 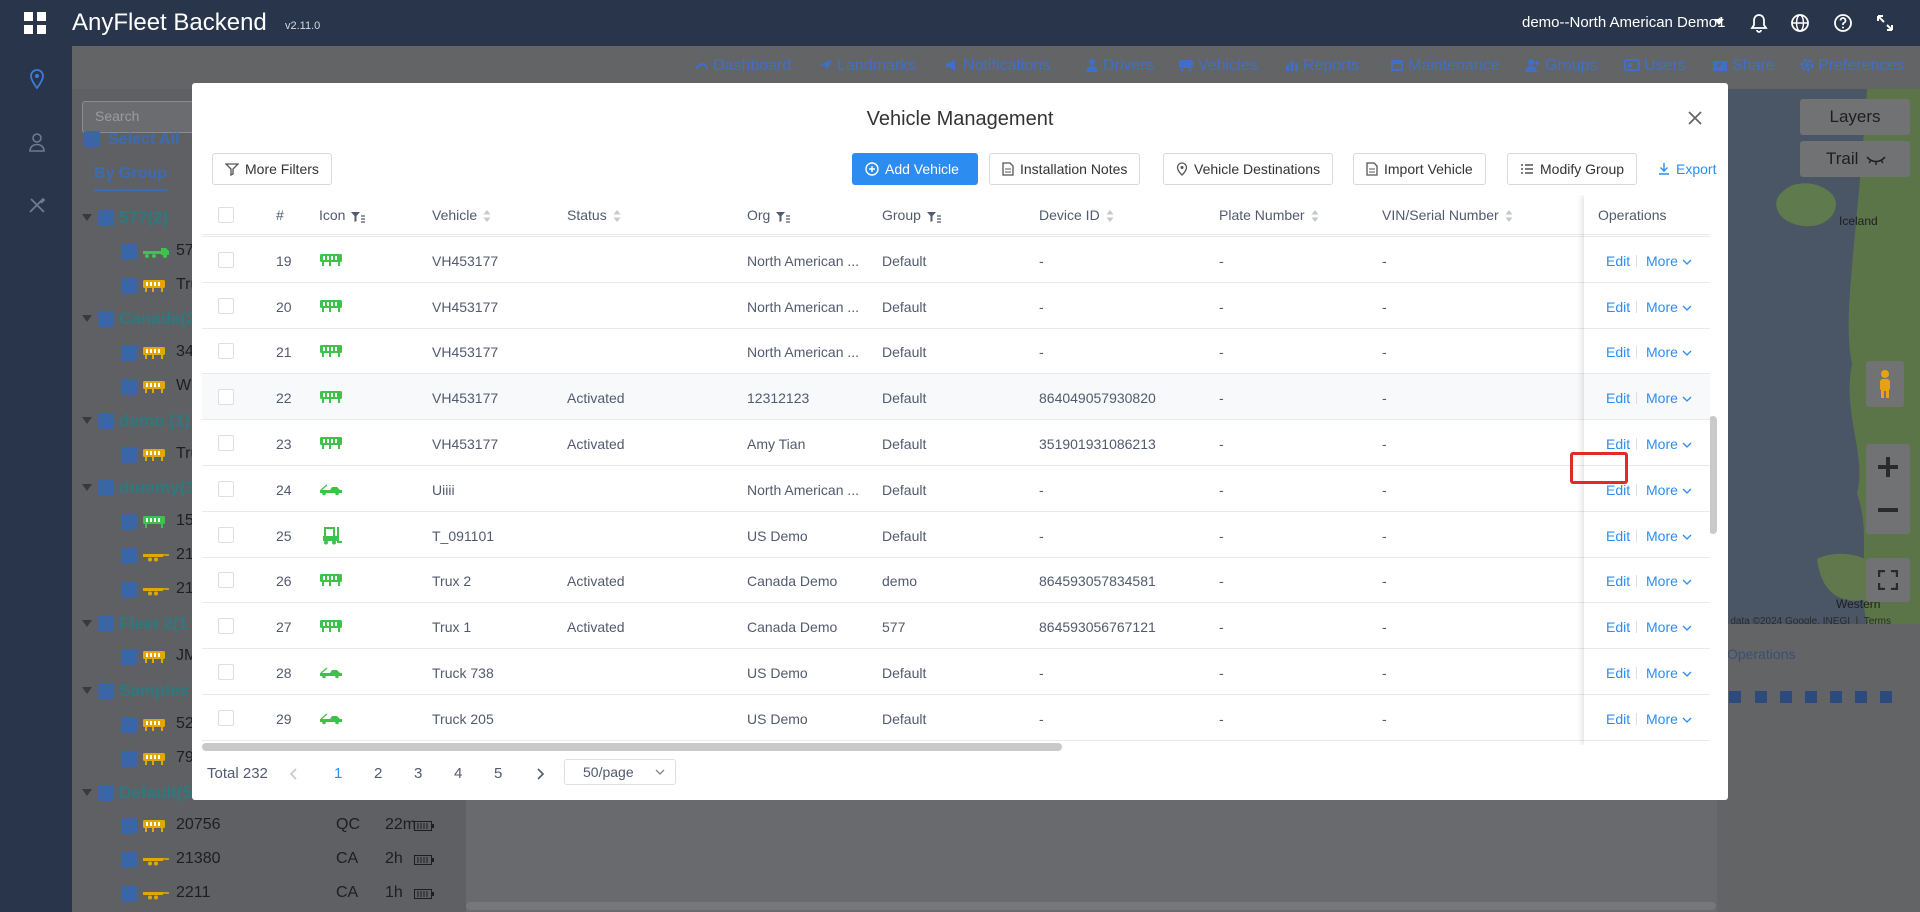 What do you see at coordinates (338, 773) in the screenshot?
I see `page-1: 1` at bounding box center [338, 773].